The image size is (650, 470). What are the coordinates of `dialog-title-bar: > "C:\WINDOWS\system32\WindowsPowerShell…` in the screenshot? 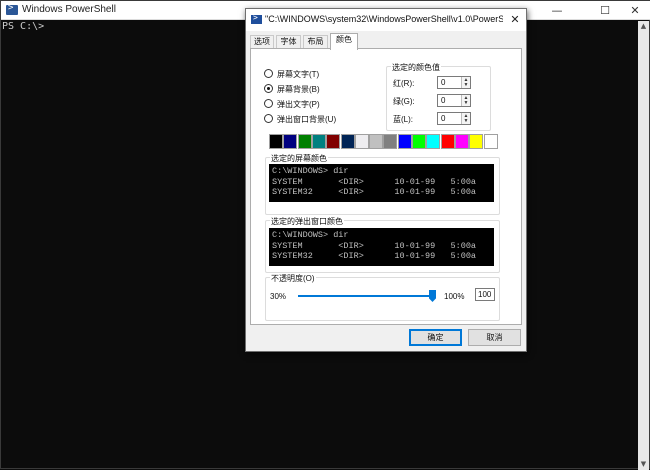 It's located at (386, 20).